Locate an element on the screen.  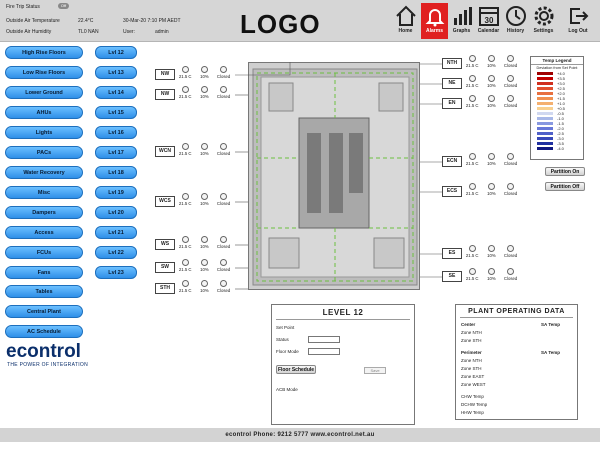
perimeter-heading: Perimeter is located at coordinates (471, 352).